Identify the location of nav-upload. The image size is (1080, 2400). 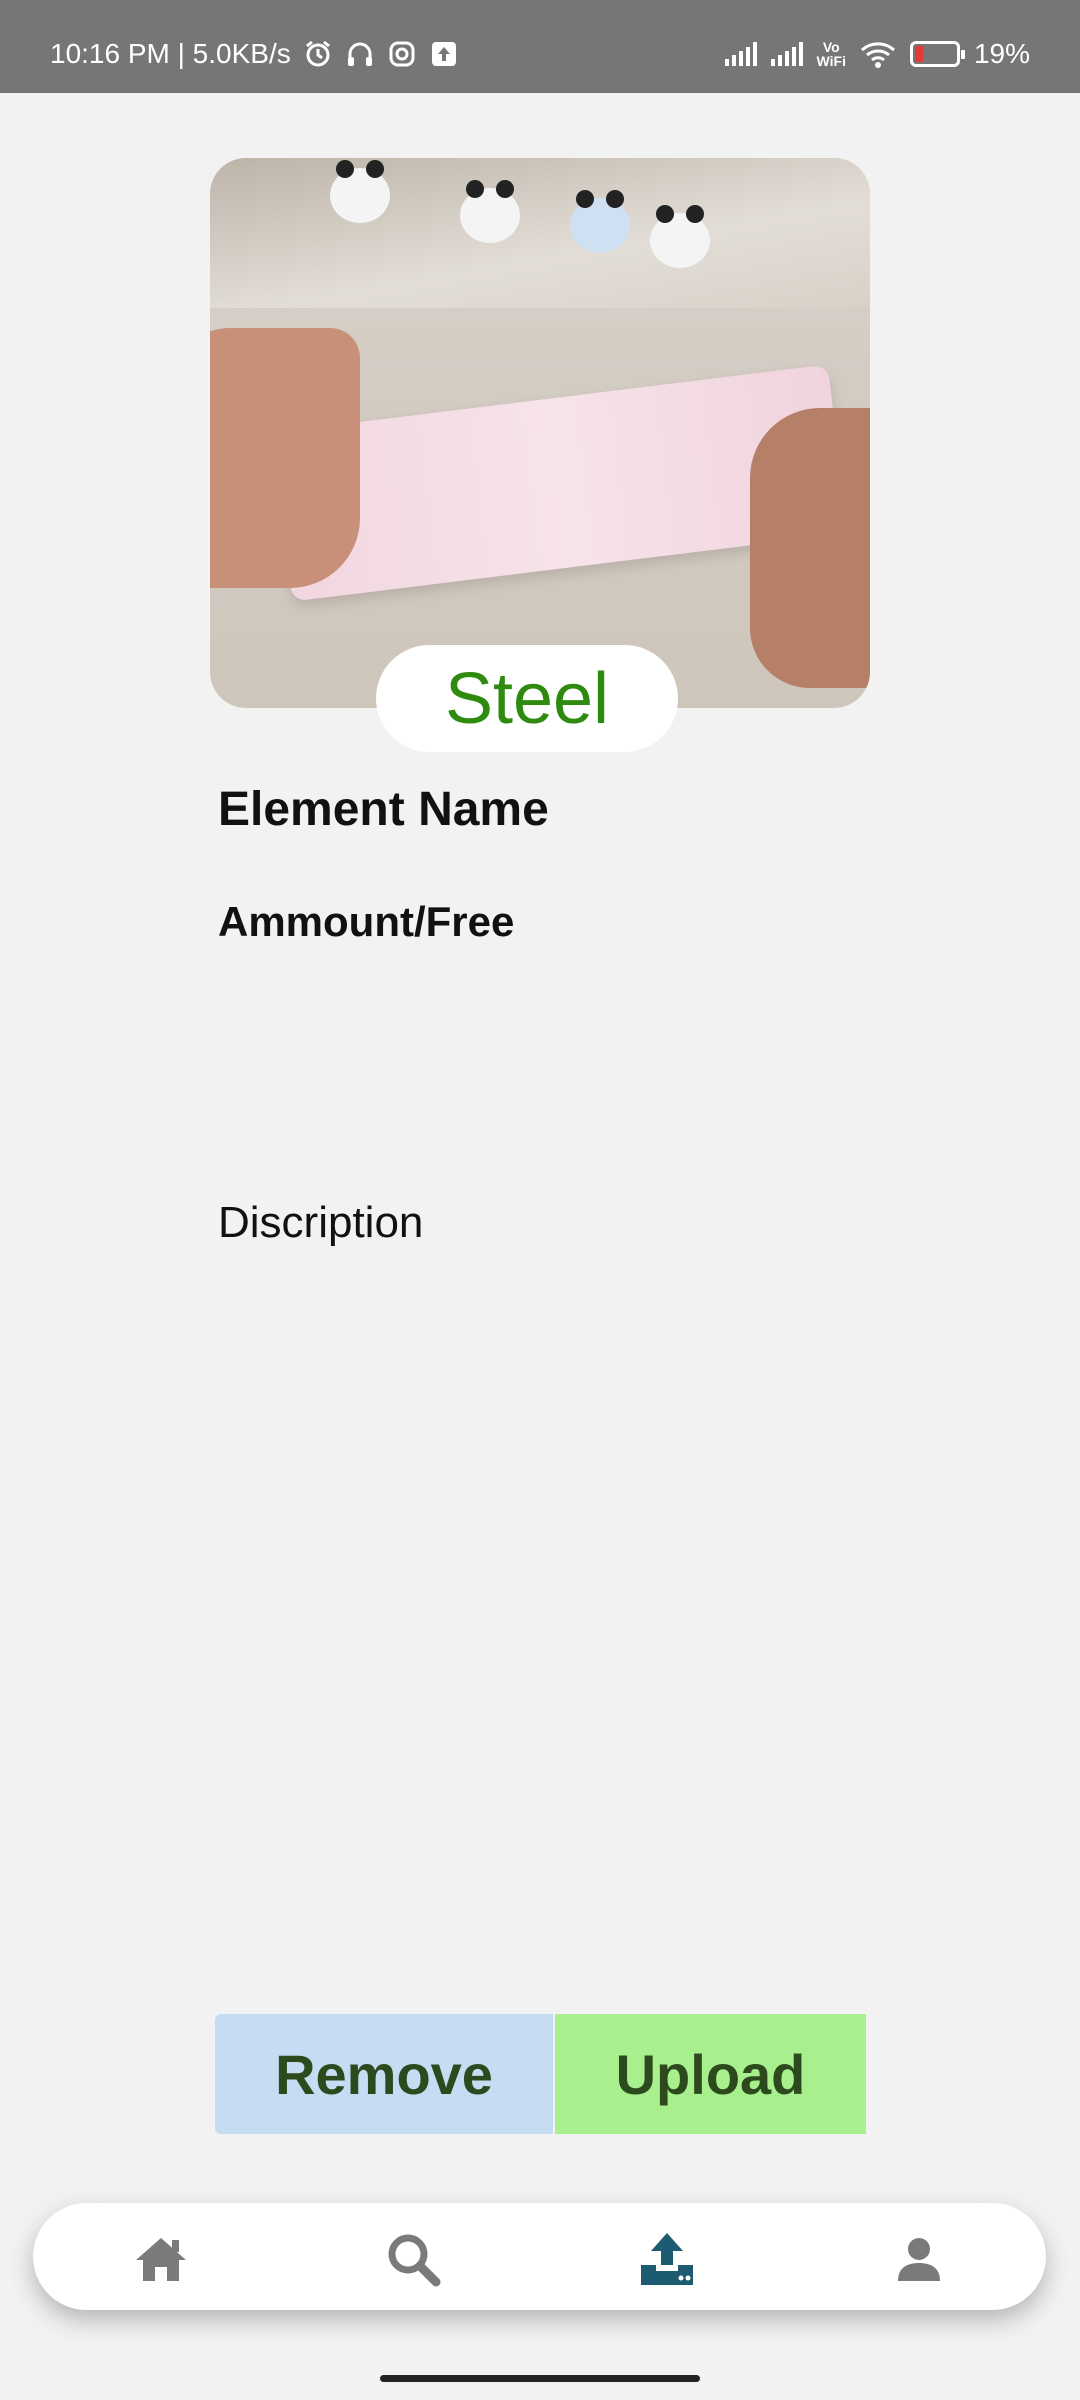
(667, 2259).